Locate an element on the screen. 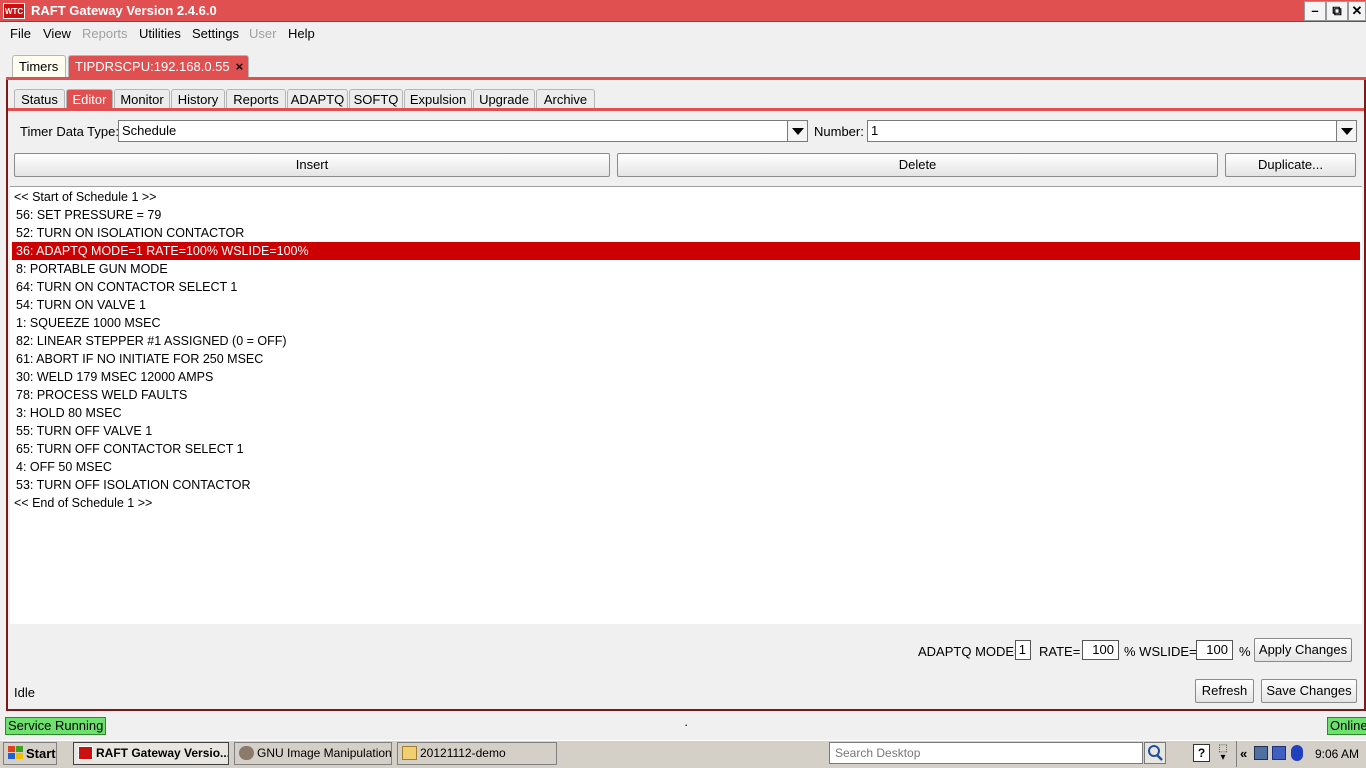  tab-reports: Reports is located at coordinates (256, 99).